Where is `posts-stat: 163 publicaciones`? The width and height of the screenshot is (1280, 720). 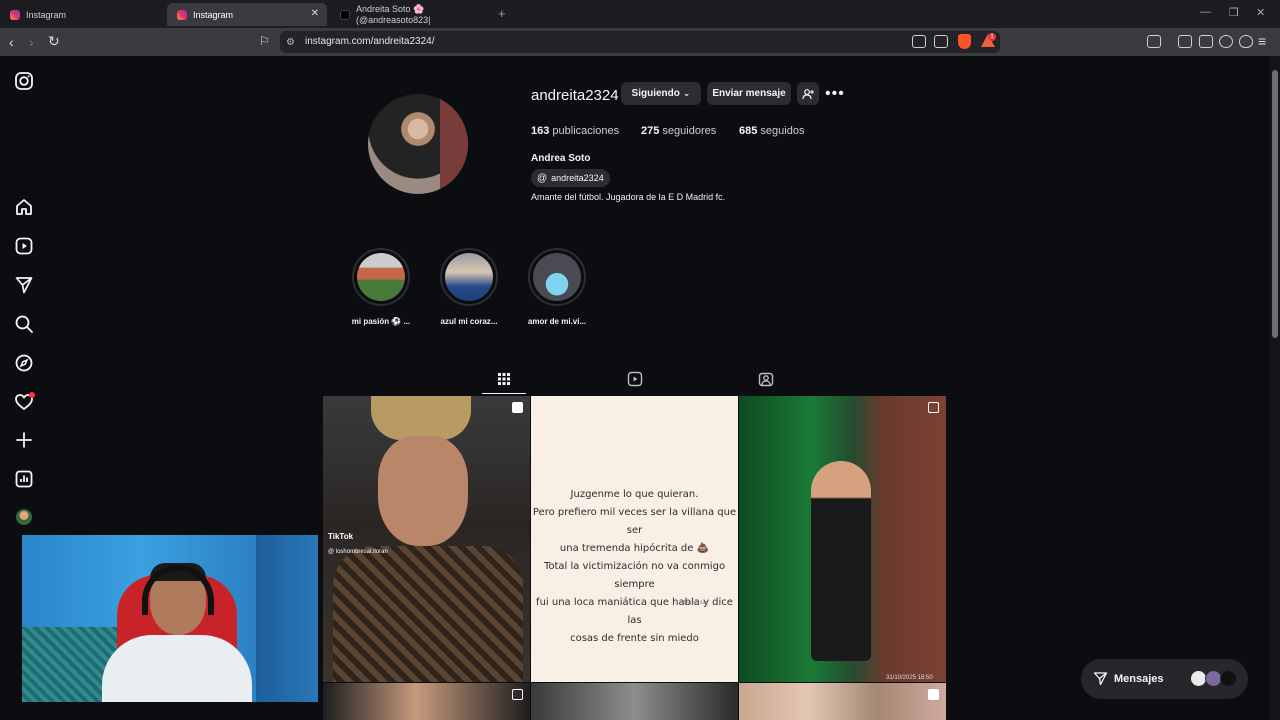 posts-stat: 163 publicaciones is located at coordinates (575, 131).